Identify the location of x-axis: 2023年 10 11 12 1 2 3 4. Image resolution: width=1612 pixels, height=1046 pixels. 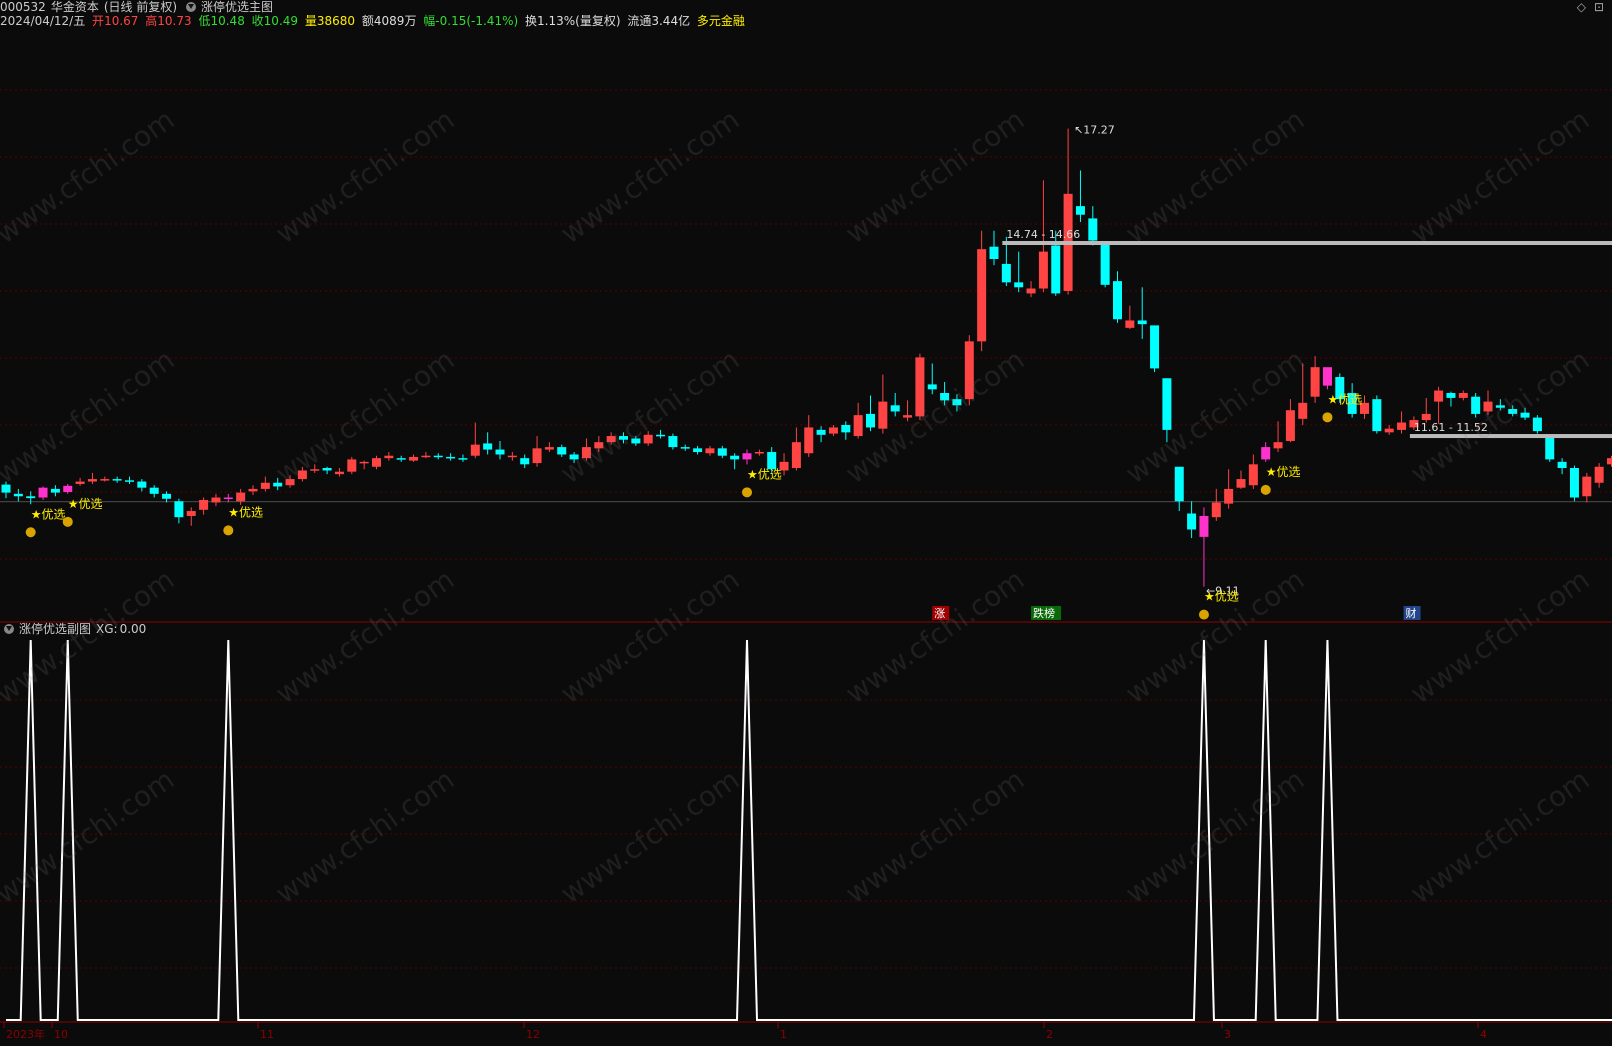
(745, 1031).